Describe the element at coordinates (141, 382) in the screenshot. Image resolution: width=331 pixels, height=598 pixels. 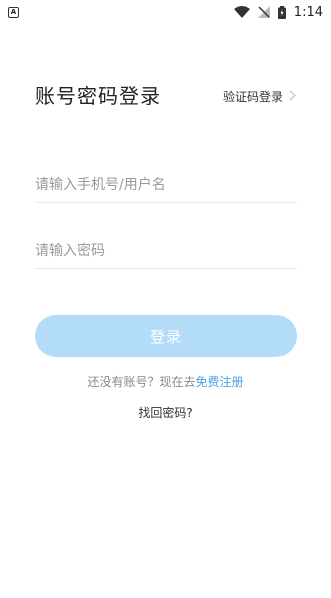
I see `register-prompt: 还没有账号？现在去` at that location.